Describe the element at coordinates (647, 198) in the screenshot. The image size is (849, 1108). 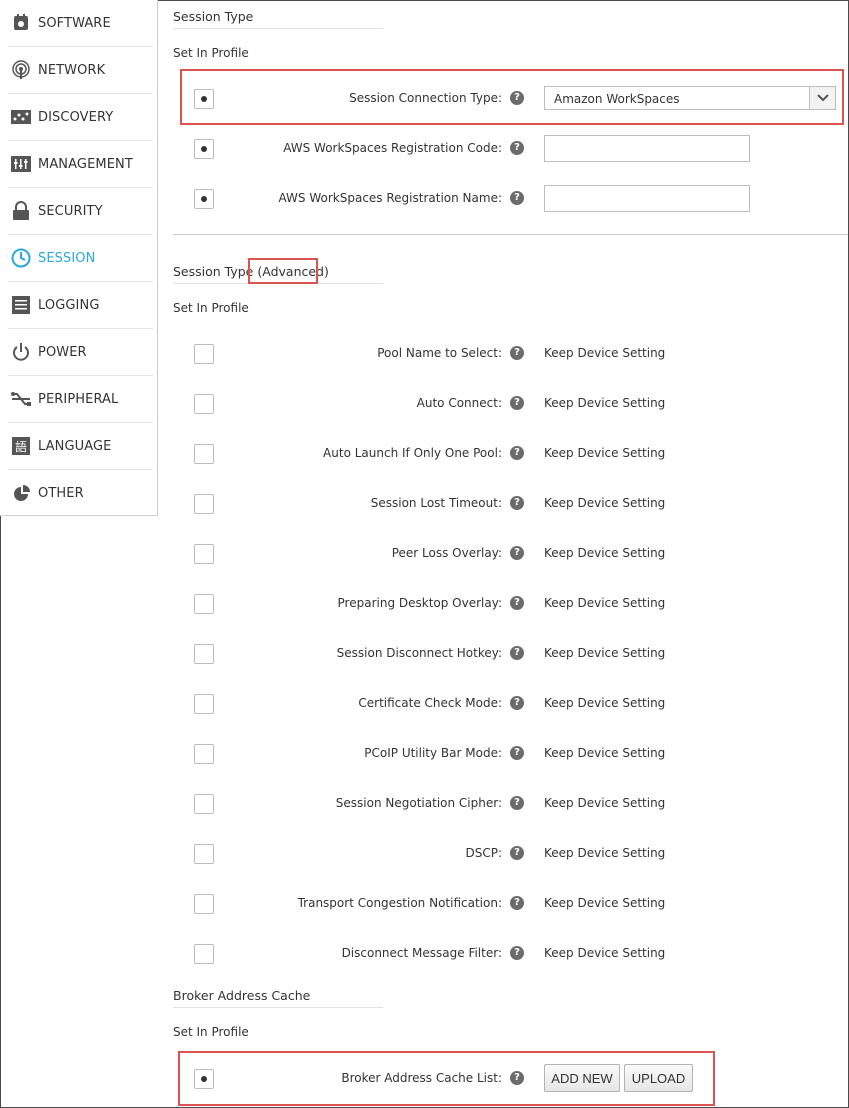
I see `aws-registration-name-input` at that location.